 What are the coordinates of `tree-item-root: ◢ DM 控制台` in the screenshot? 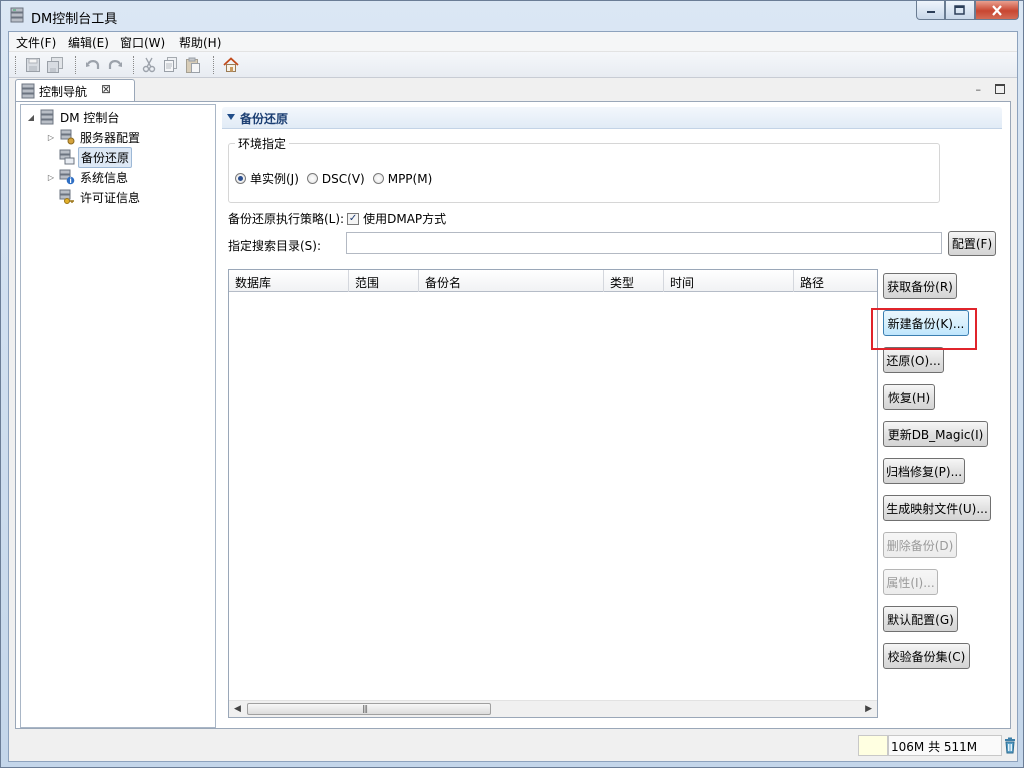 It's located at (73, 117).